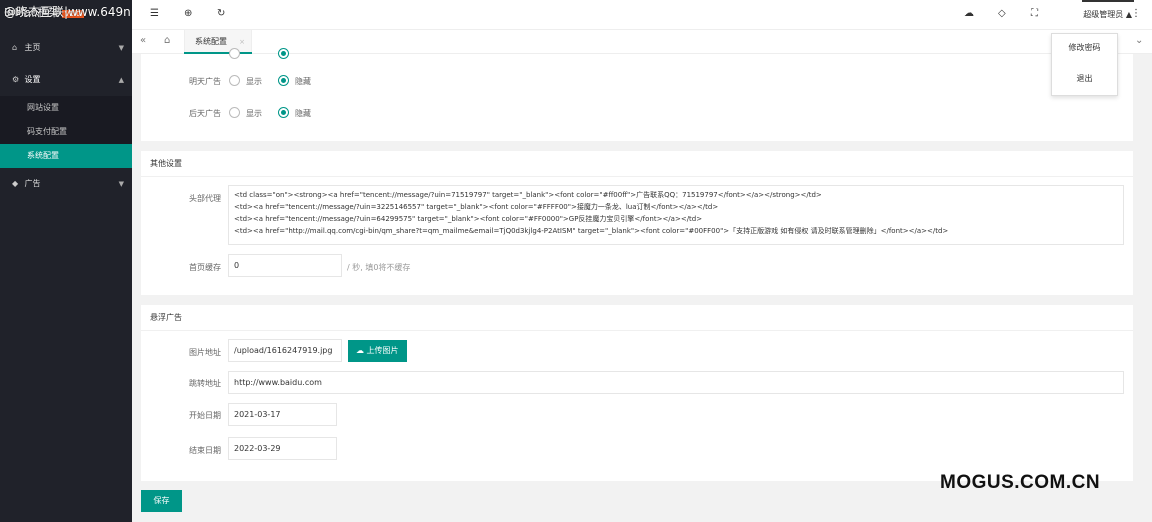 The width and height of the screenshot is (1152, 522). What do you see at coordinates (1108, 1) in the screenshot?
I see `admin-active-indicator` at bounding box center [1108, 1].